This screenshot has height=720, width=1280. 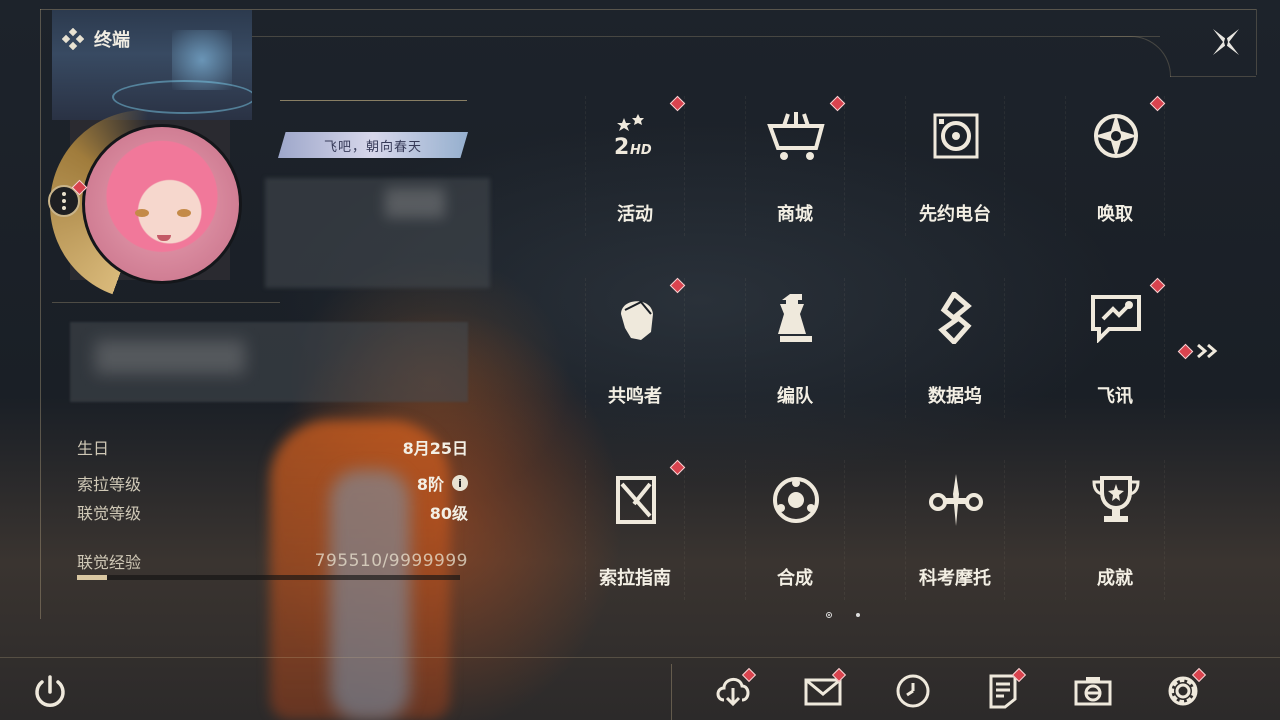 I want to click on double-chevron-right-icon, so click(x=1207, y=351).